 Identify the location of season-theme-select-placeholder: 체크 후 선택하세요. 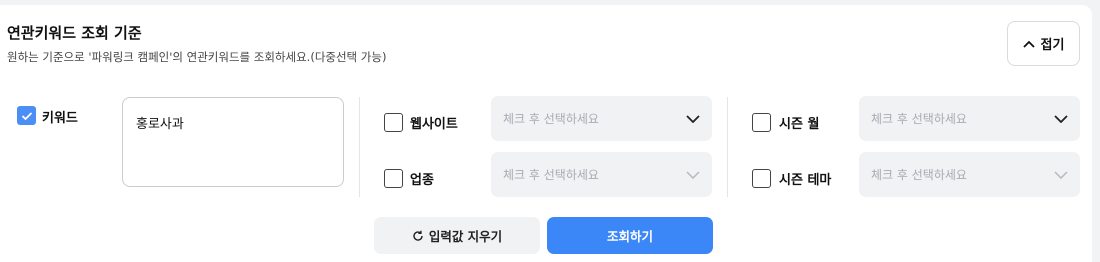
(919, 175).